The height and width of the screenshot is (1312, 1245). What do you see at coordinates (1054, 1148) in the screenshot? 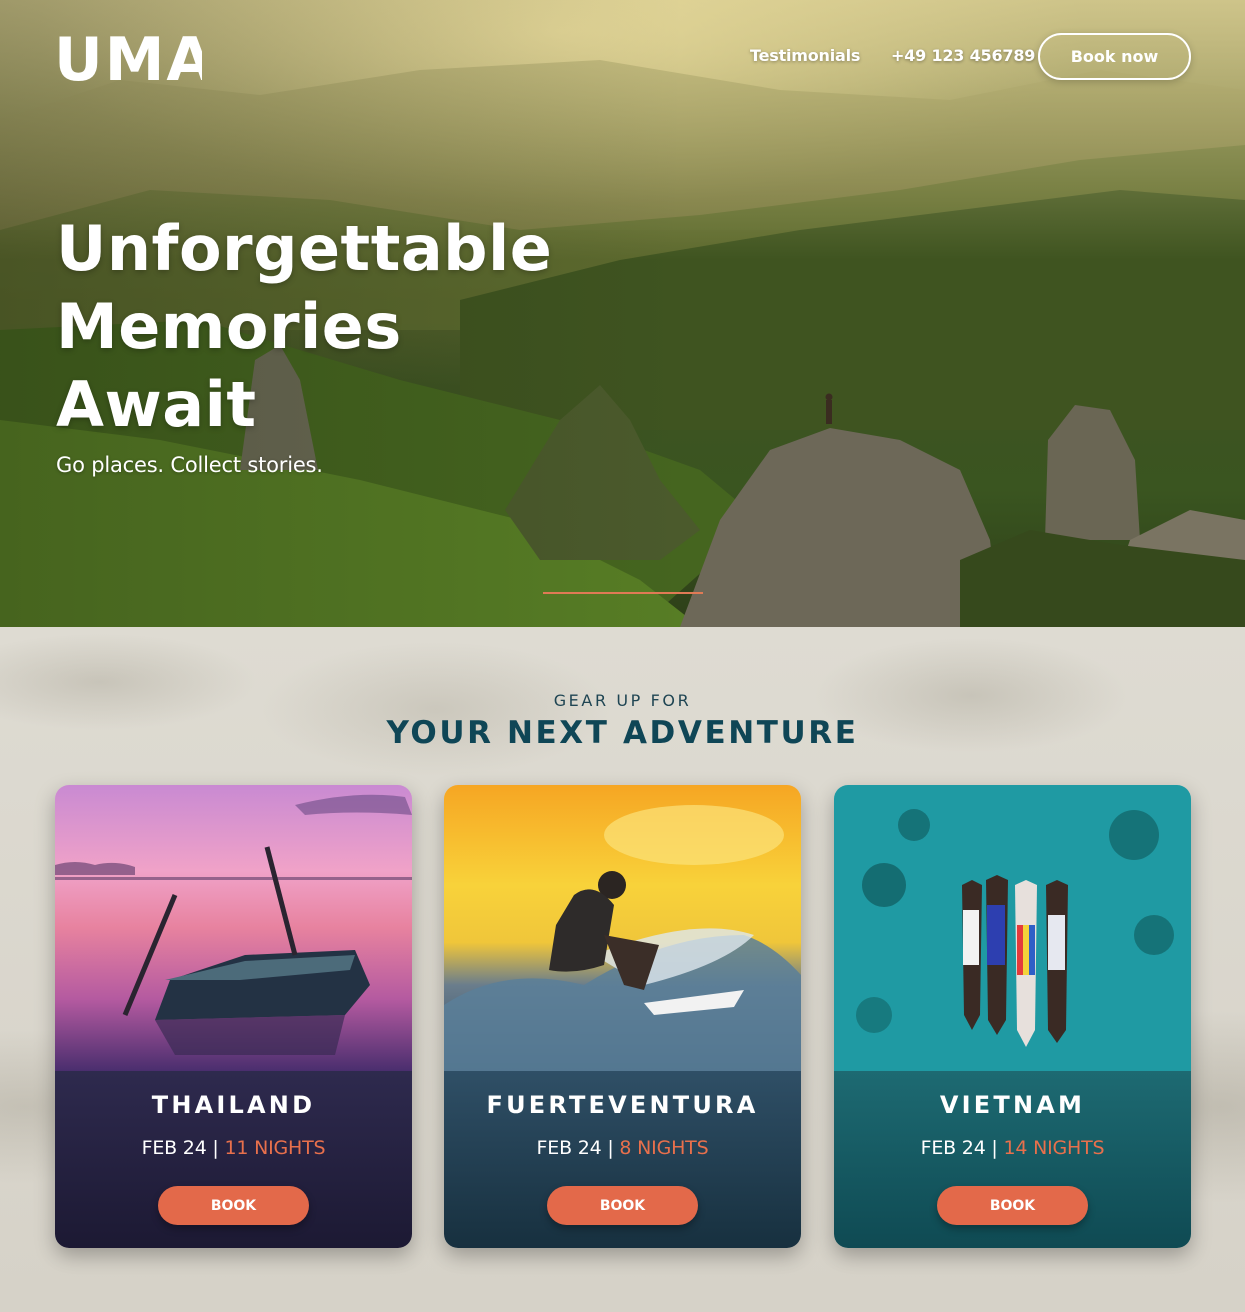
I see `trip-nights: 14 NIGHTS` at bounding box center [1054, 1148].